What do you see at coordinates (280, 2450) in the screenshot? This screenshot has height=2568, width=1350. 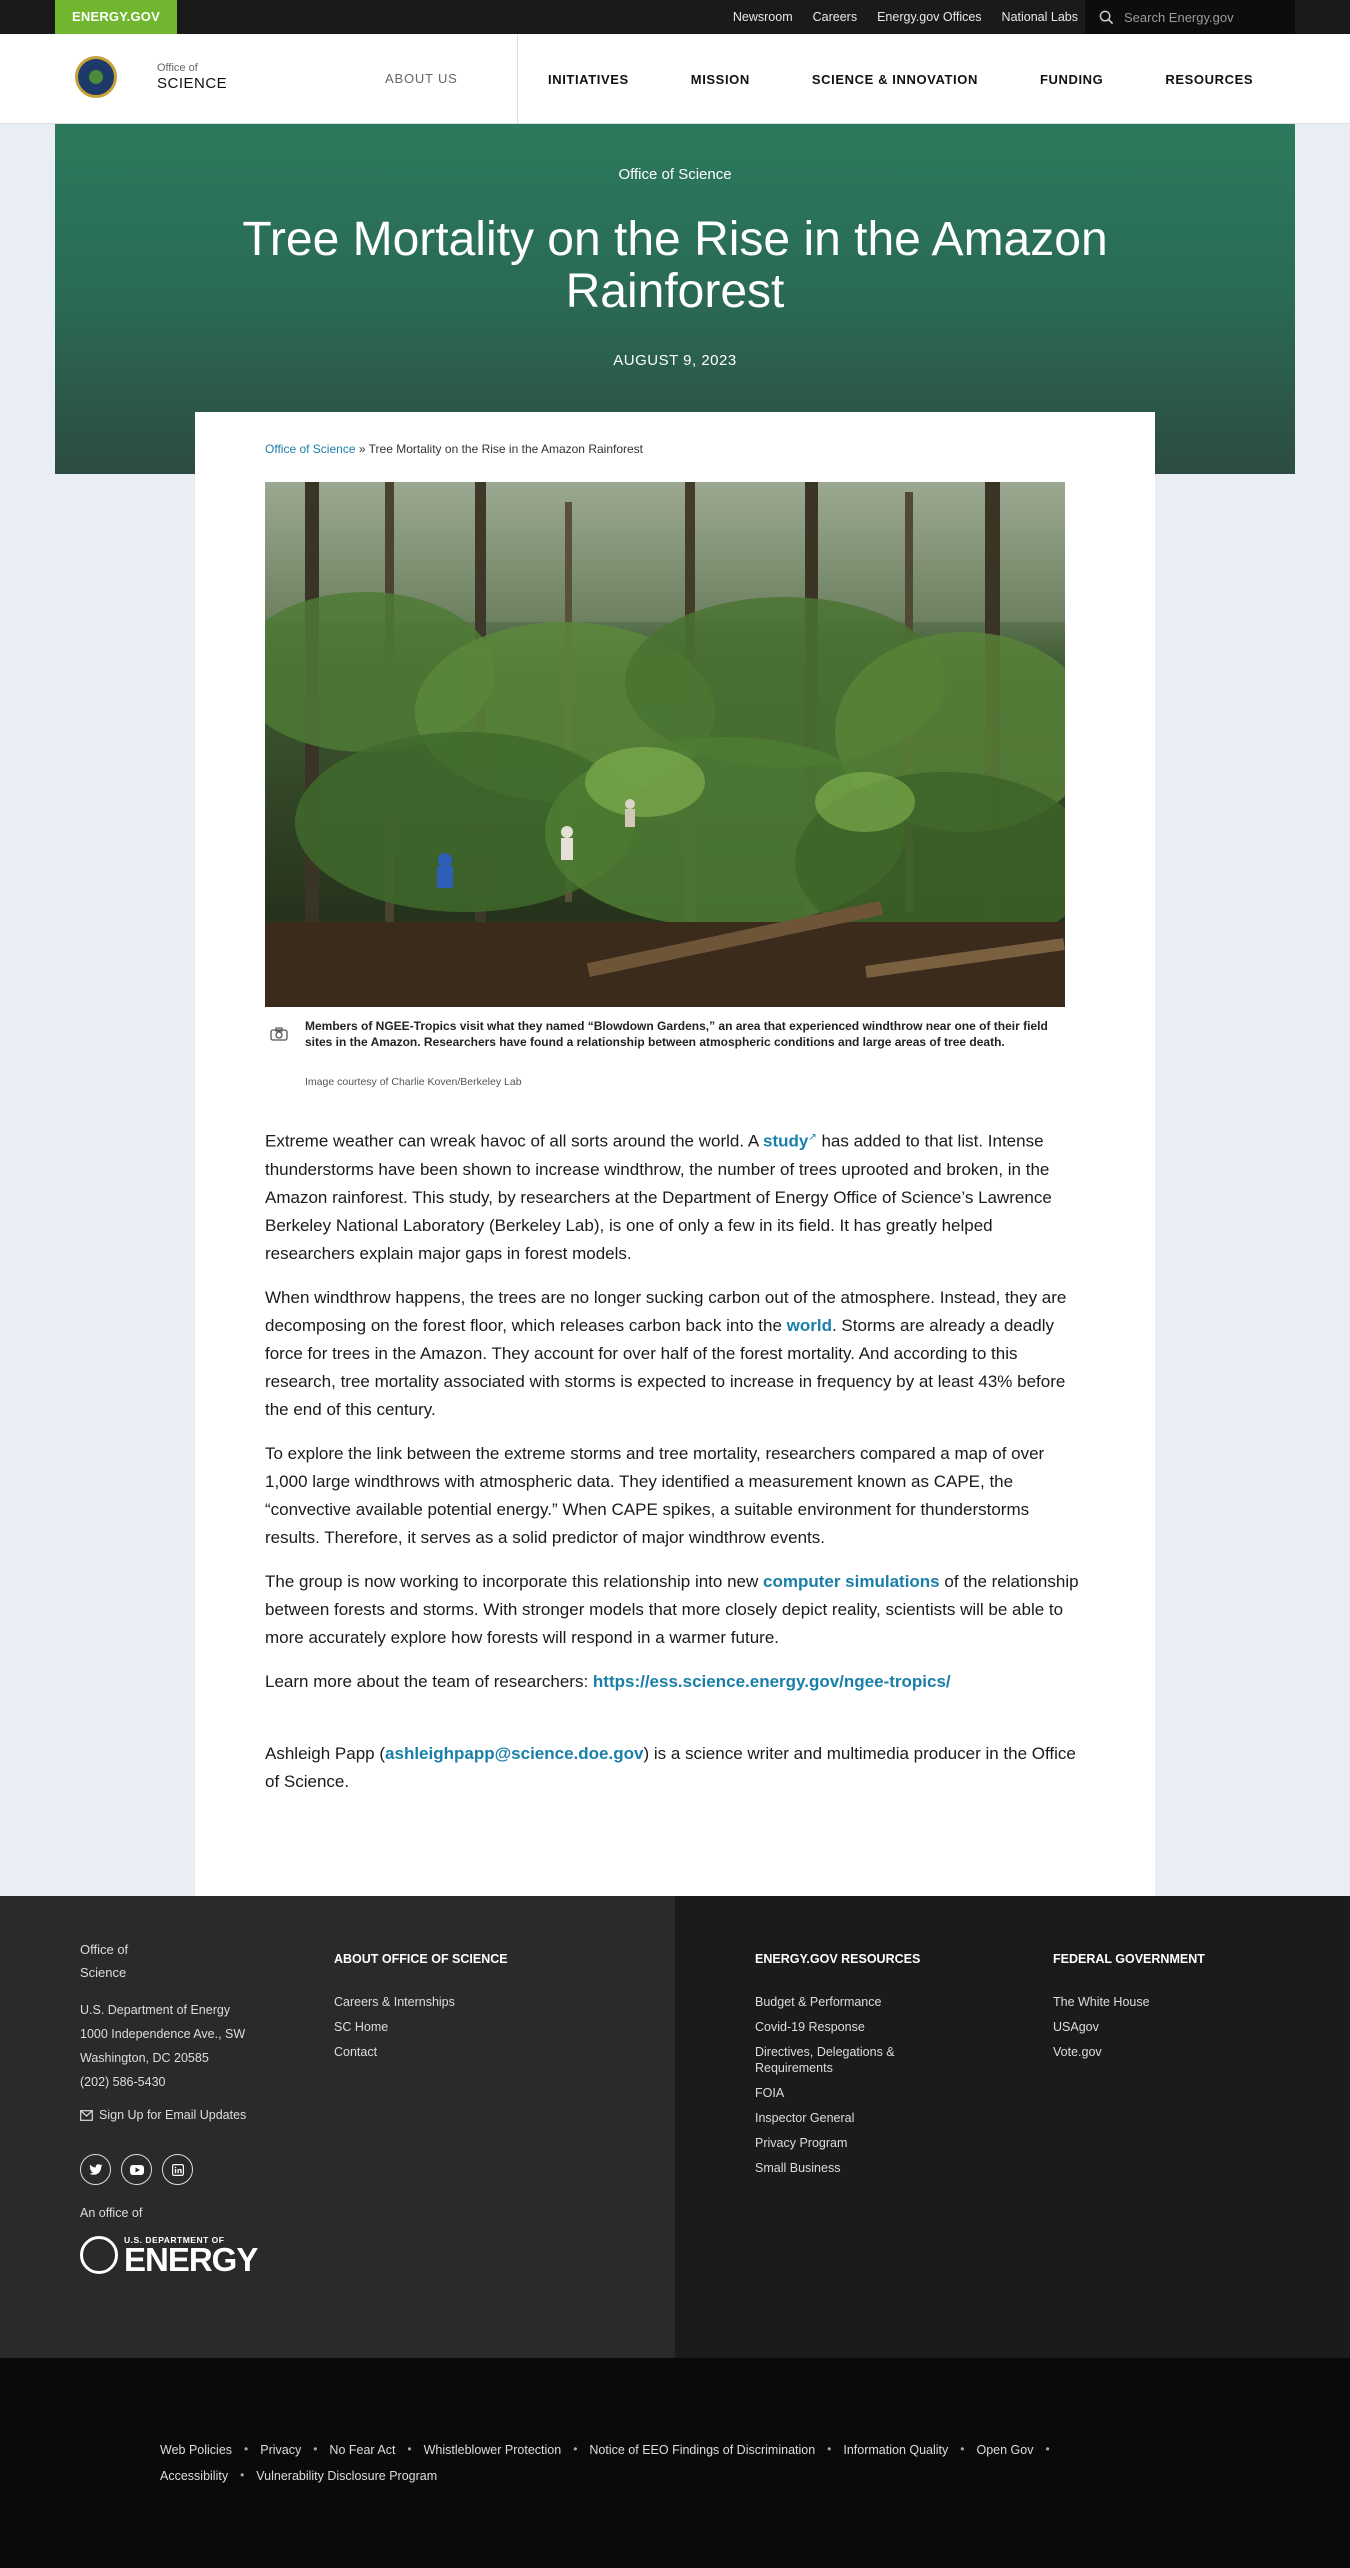 I see `policy-link: Privacy` at bounding box center [280, 2450].